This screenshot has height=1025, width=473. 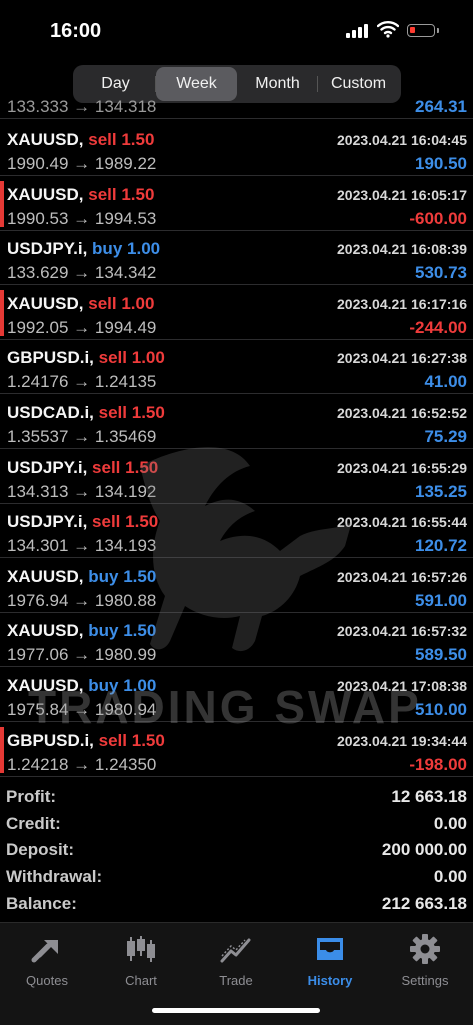 What do you see at coordinates (441, 491) in the screenshot?
I see `trade-profit: 135.25` at bounding box center [441, 491].